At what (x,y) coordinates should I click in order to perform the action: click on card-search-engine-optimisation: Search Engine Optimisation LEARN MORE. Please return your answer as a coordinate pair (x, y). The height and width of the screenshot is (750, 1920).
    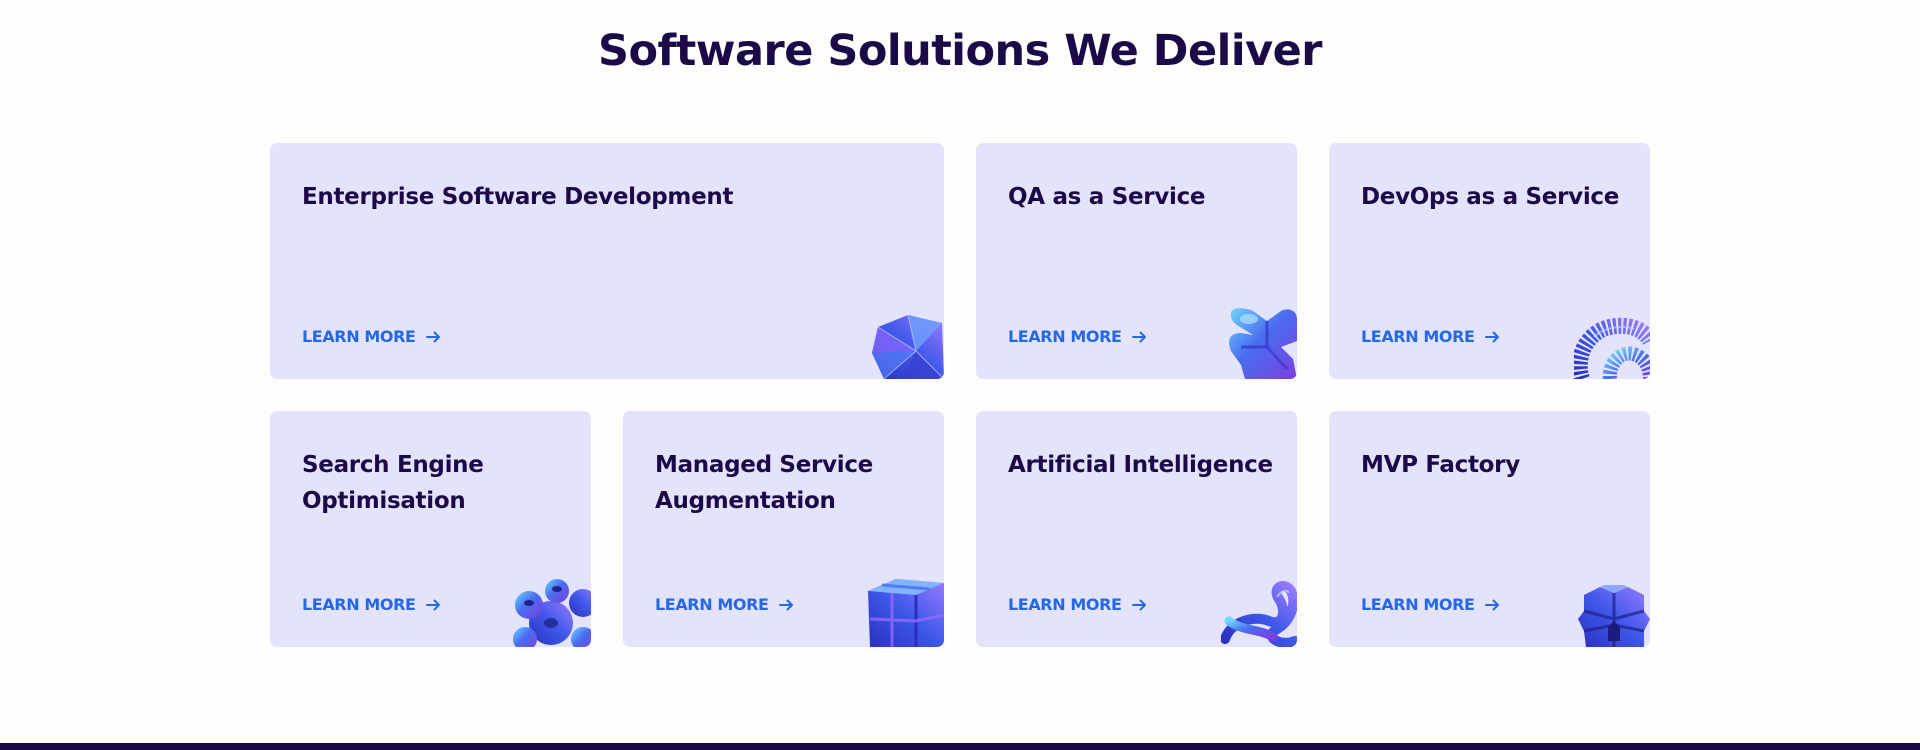
    Looking at the image, I should click on (430, 529).